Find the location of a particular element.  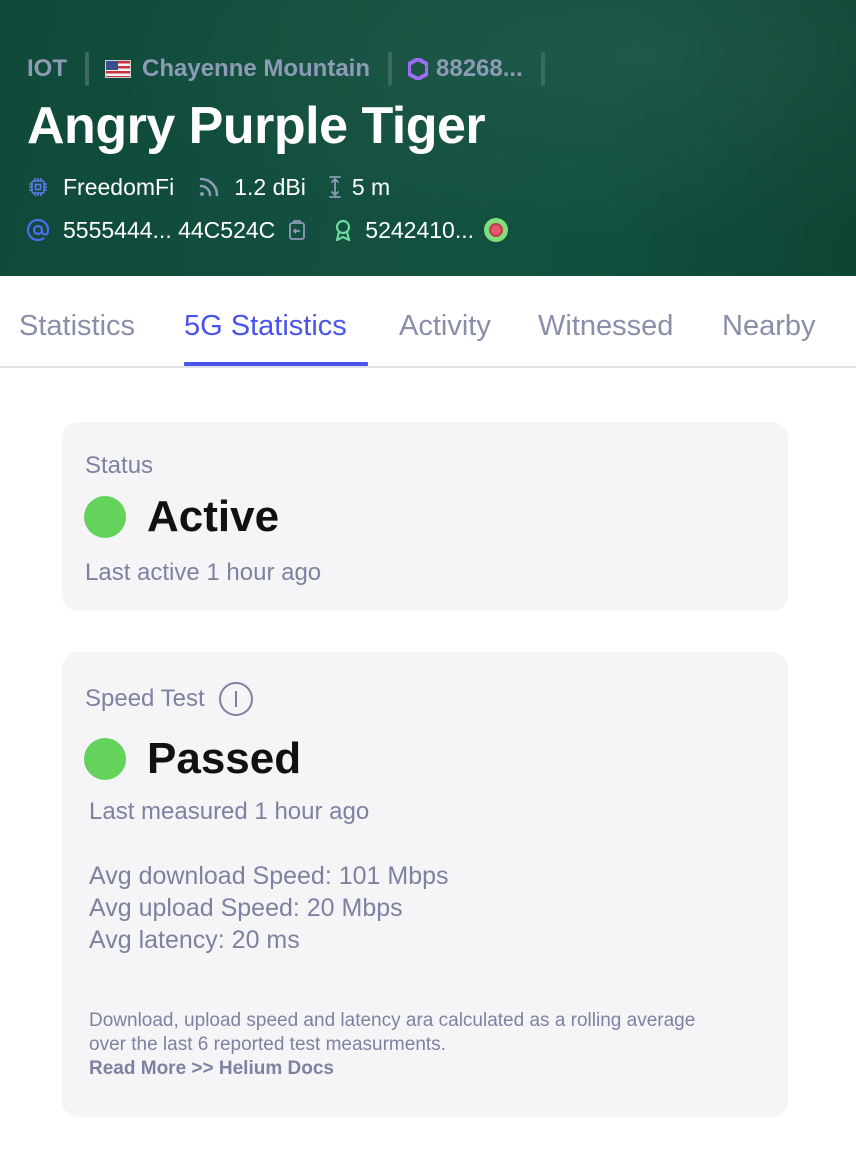

active-tab-indicator is located at coordinates (276, 364).